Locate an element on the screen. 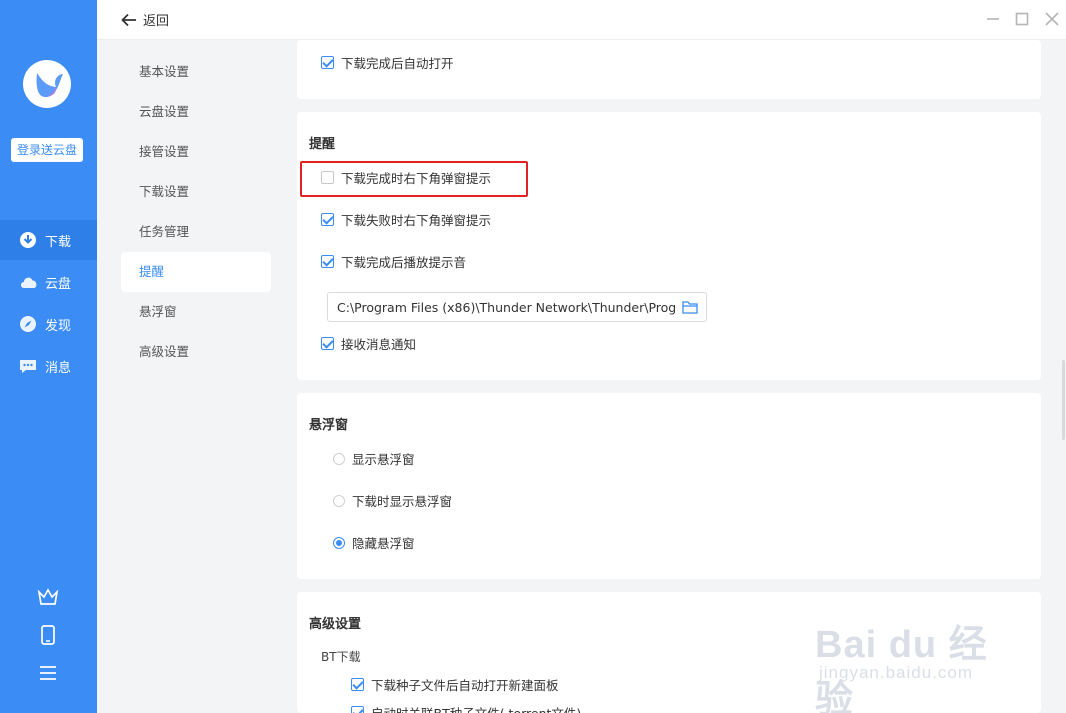  rail-item-discover: 发现 is located at coordinates (48, 324).